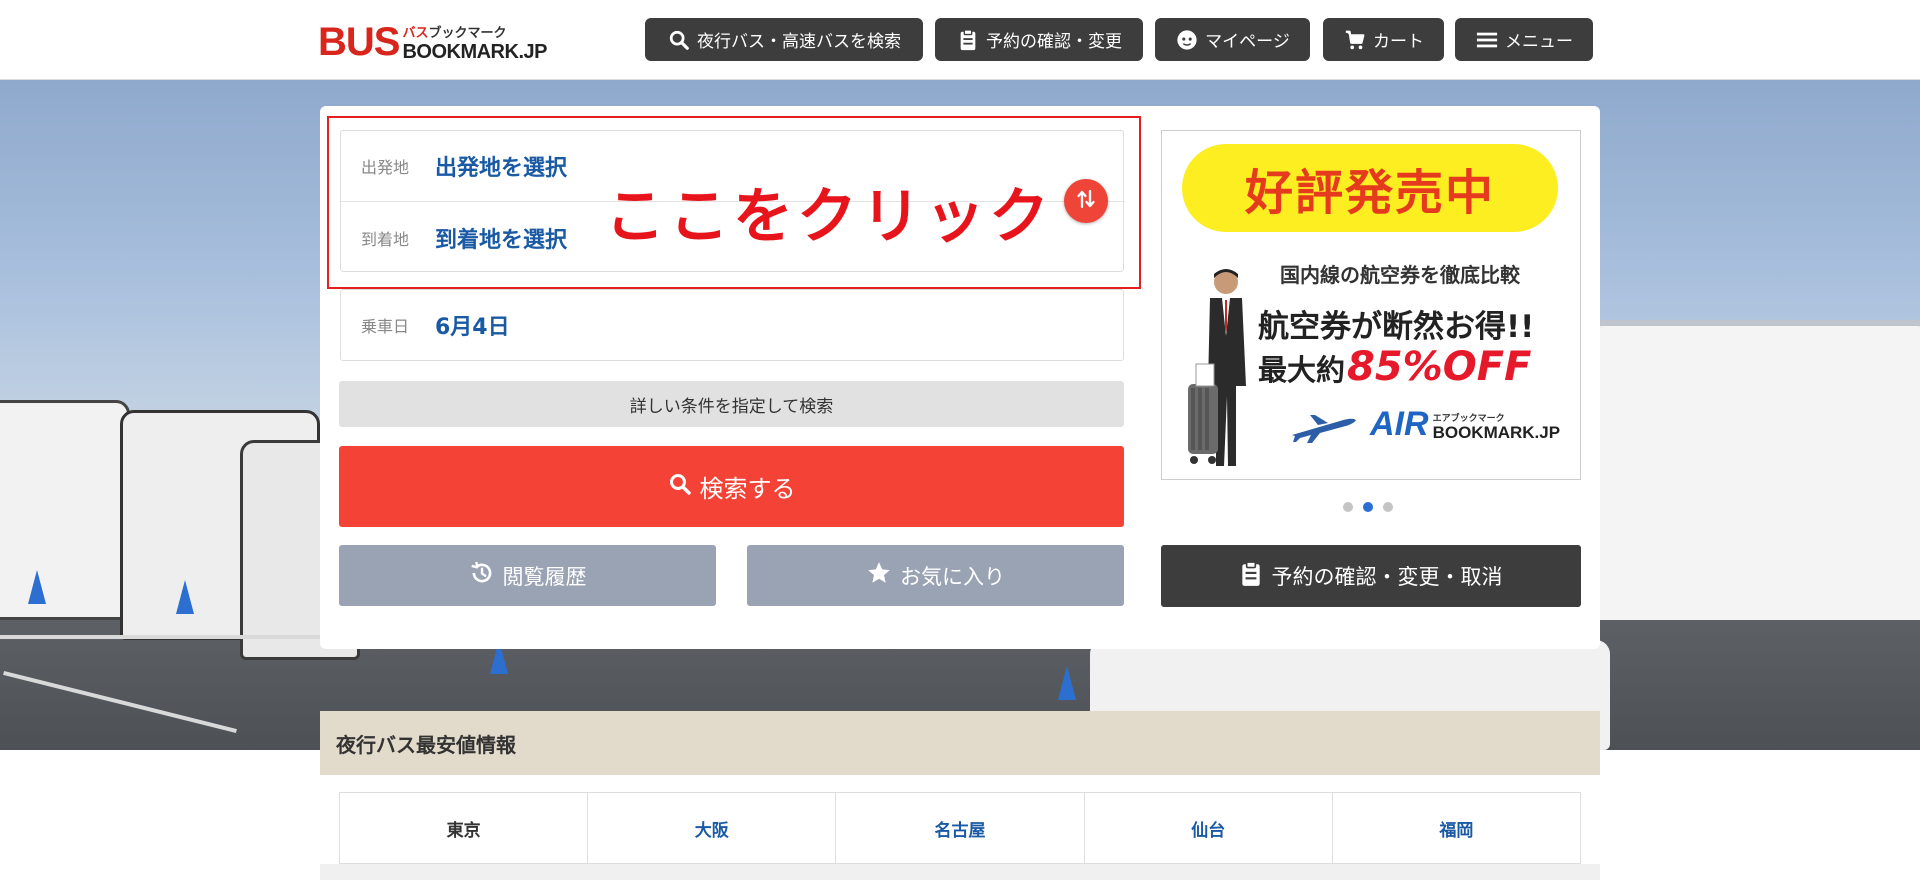 The height and width of the screenshot is (880, 1920). What do you see at coordinates (1539, 42) in the screenshot?
I see `nav-menu-label: メニュー` at bounding box center [1539, 42].